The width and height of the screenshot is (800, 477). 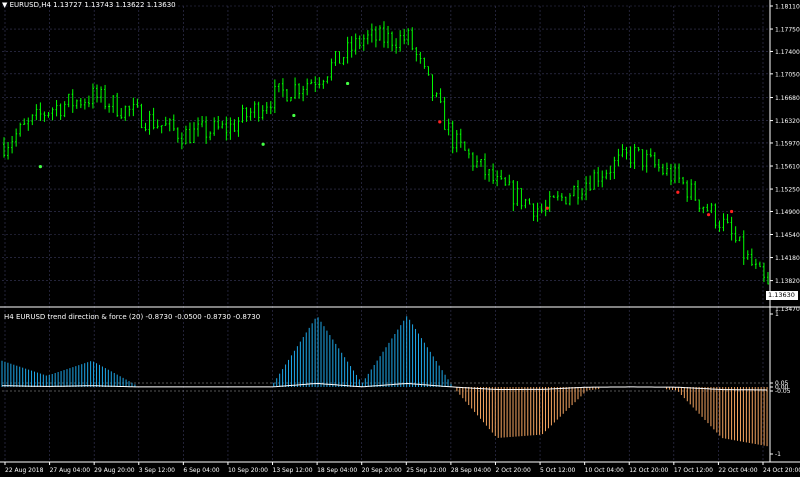 What do you see at coordinates (787, 258) in the screenshot?
I see `price-axis-label: 1.14180` at bounding box center [787, 258].